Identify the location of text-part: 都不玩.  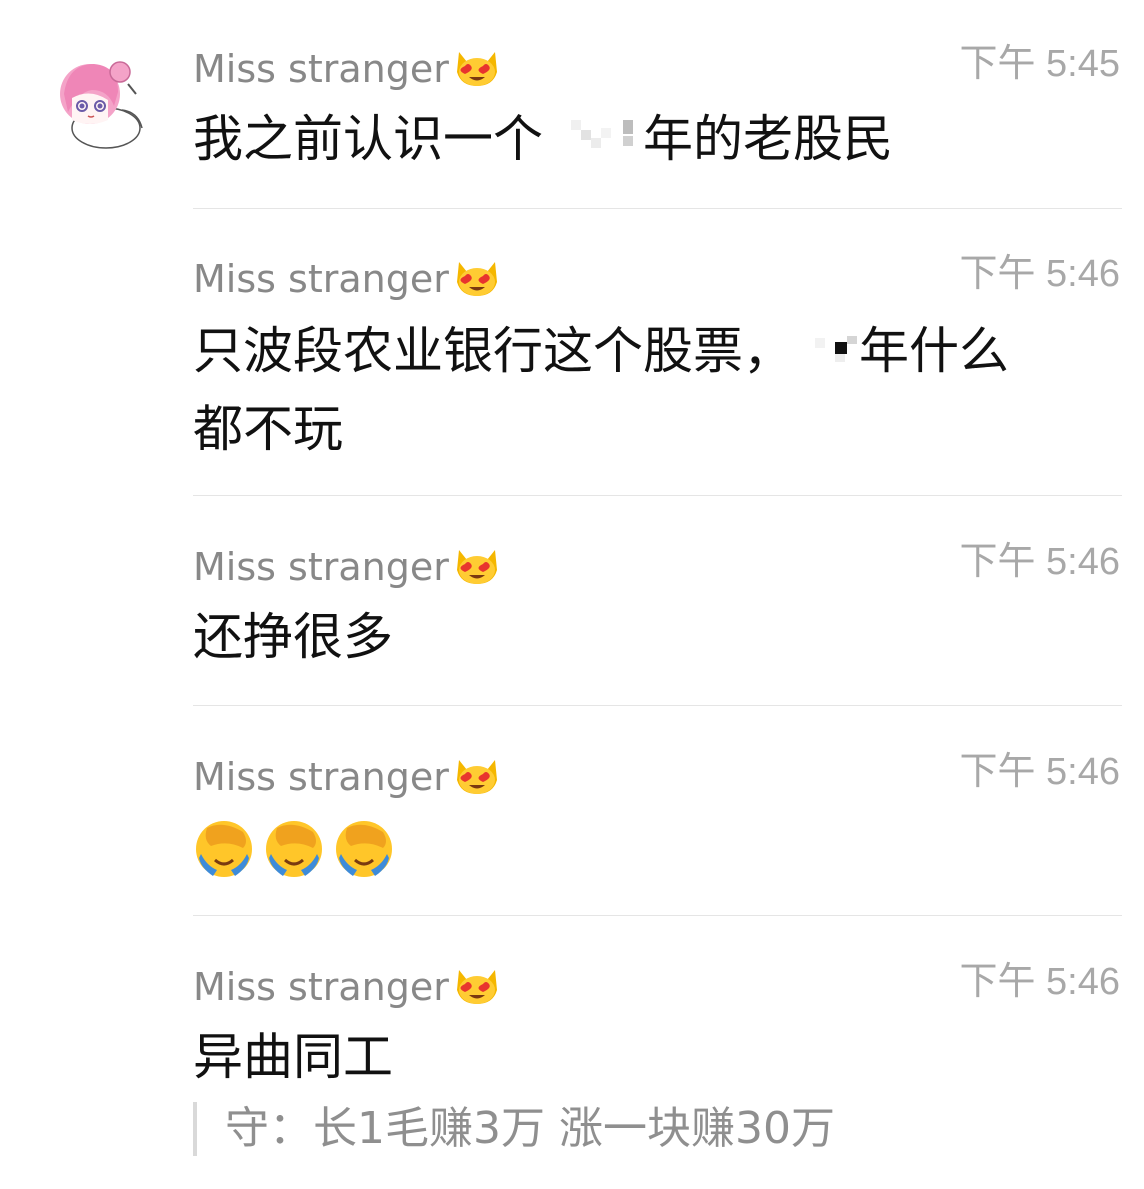
(268, 429).